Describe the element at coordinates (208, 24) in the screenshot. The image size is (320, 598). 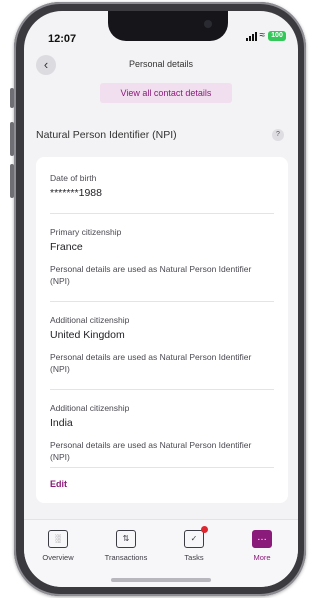
I see `camera-icon` at that location.